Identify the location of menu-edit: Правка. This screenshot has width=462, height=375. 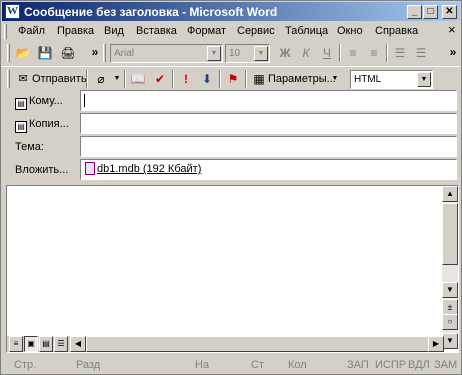
(75, 31).